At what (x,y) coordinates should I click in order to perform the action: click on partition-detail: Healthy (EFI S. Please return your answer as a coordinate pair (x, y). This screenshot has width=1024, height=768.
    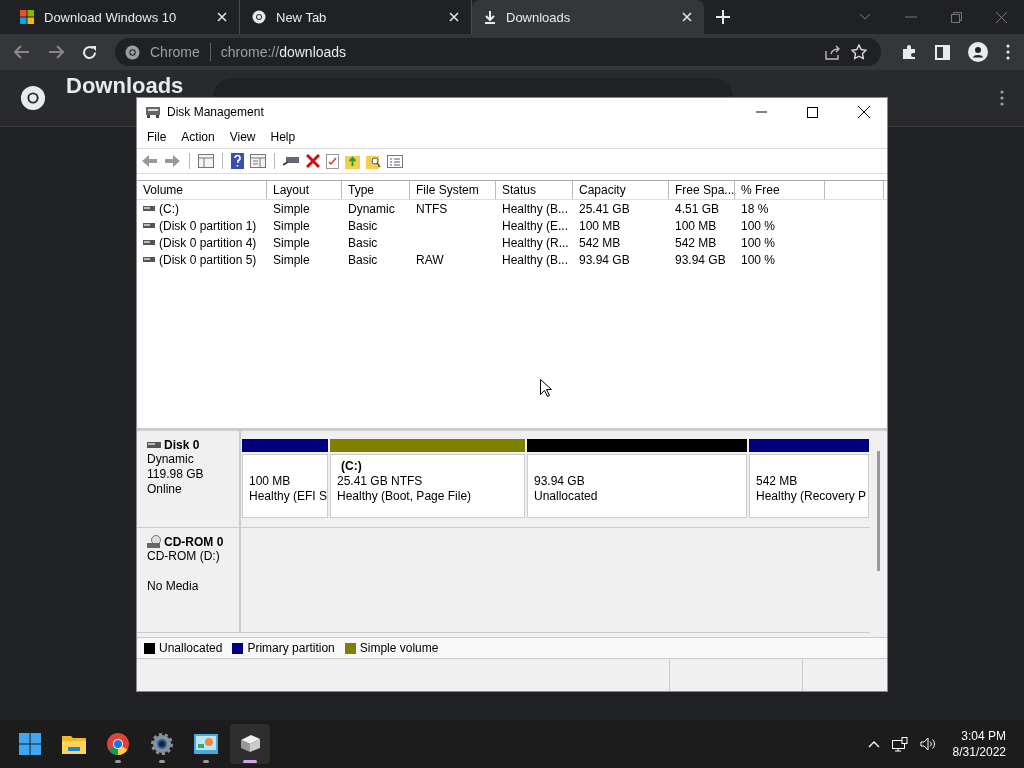
    Looking at the image, I should click on (288, 496).